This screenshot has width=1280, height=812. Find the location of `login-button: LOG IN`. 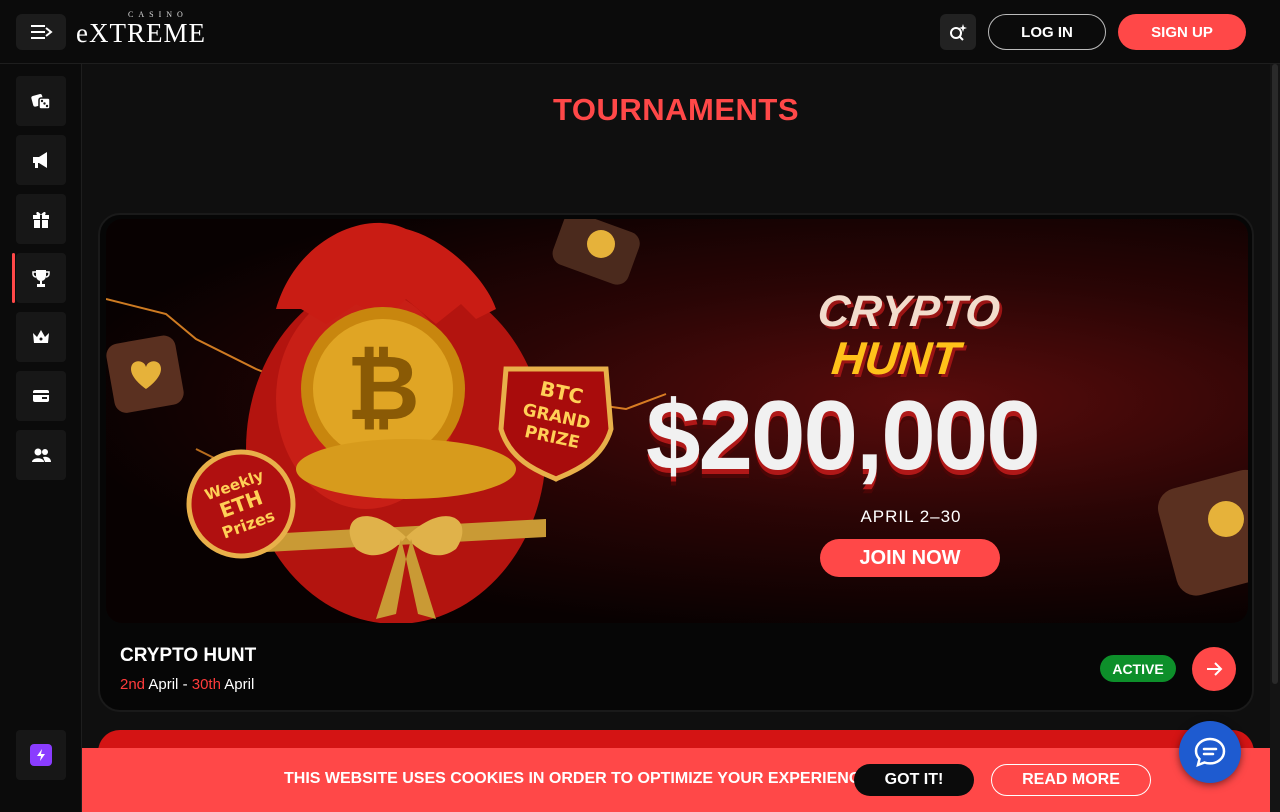

login-button: LOG IN is located at coordinates (1047, 32).